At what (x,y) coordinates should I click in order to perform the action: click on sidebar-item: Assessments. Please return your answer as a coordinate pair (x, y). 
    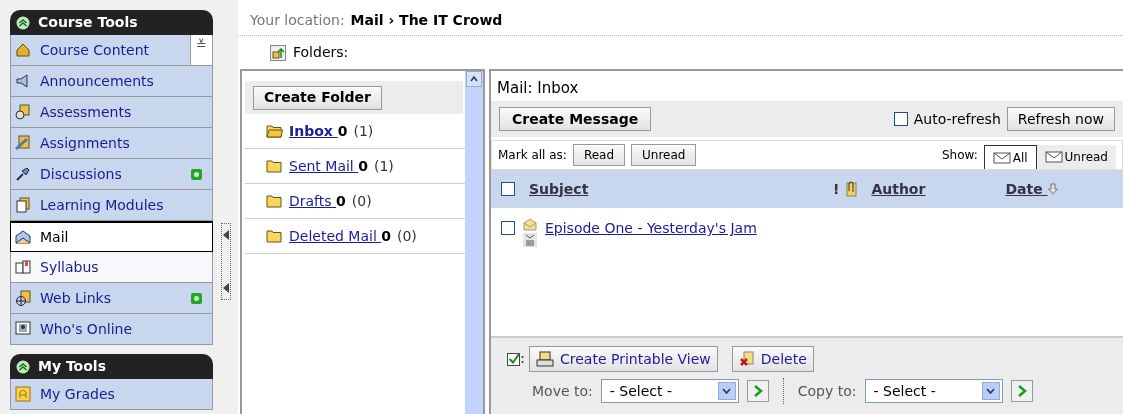
    Looking at the image, I should click on (111, 112).